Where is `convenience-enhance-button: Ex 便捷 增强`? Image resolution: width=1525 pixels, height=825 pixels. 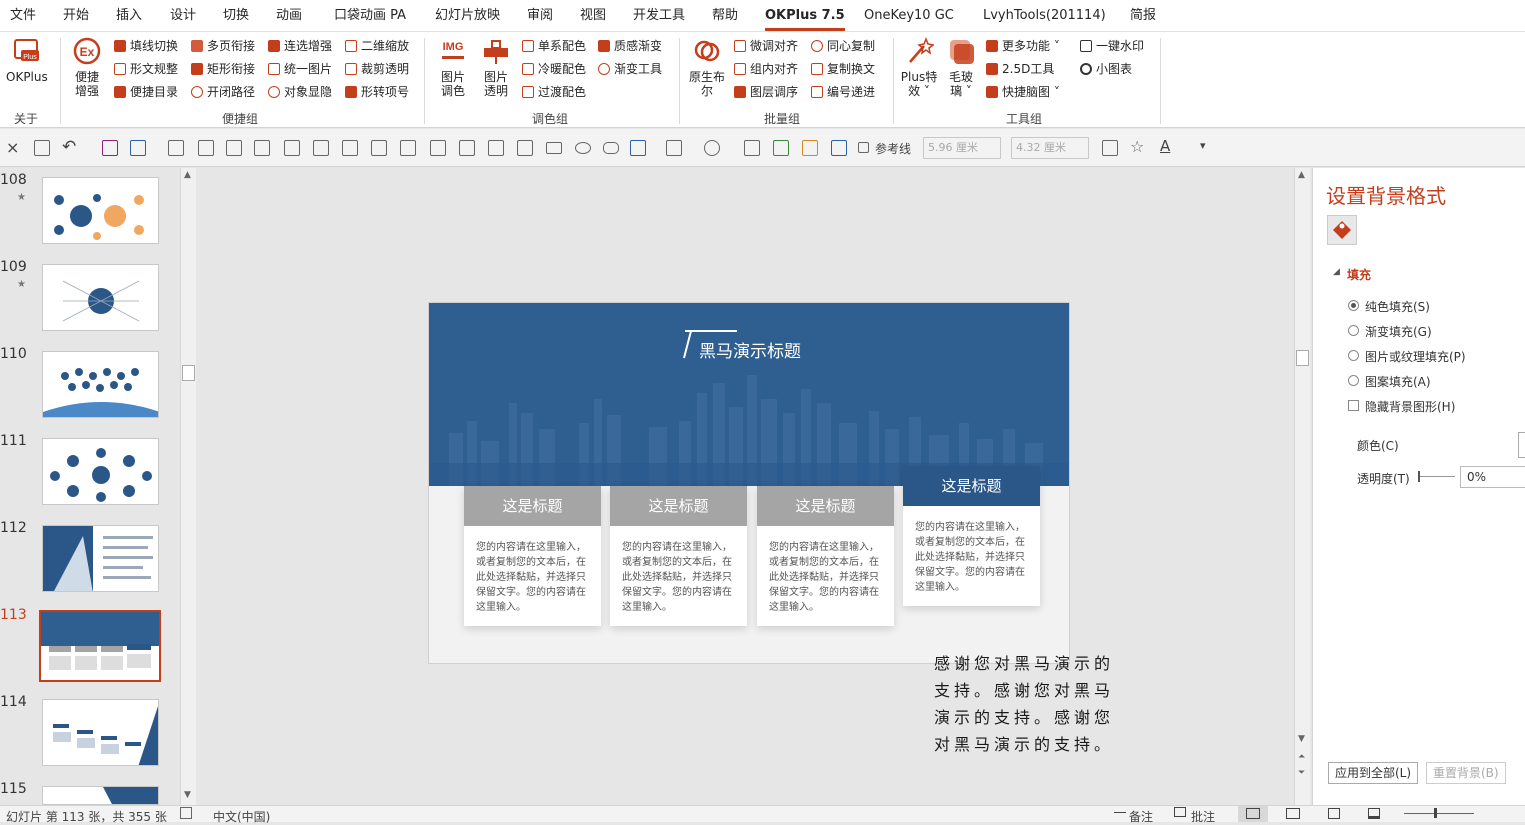
convenience-enhance-button: Ex 便捷 增强 is located at coordinates (87, 67).